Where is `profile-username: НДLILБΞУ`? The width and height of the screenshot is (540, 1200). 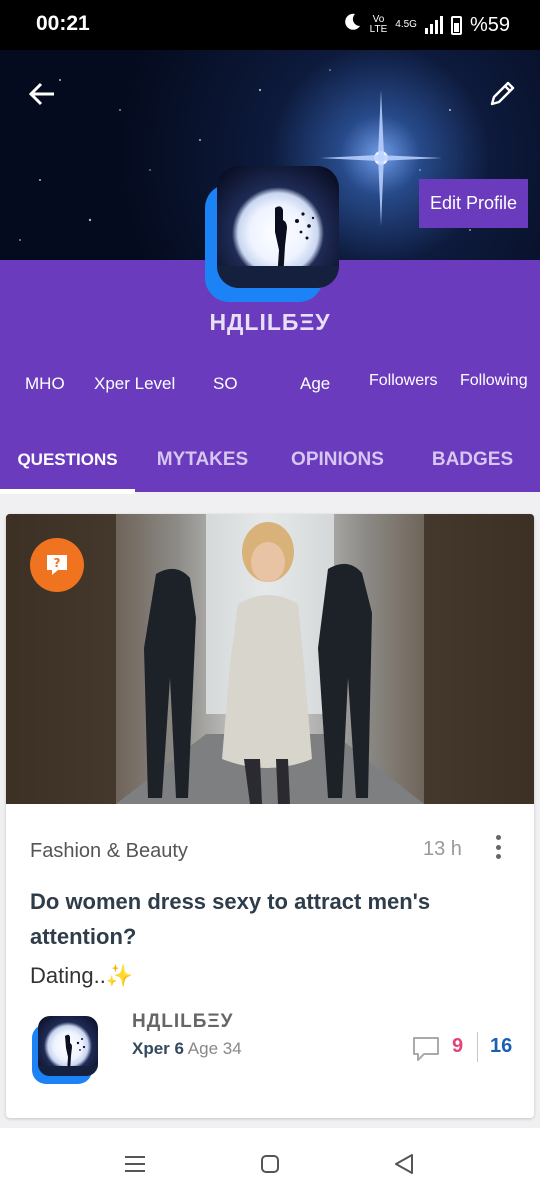 profile-username: НДLILБΞУ is located at coordinates (270, 322).